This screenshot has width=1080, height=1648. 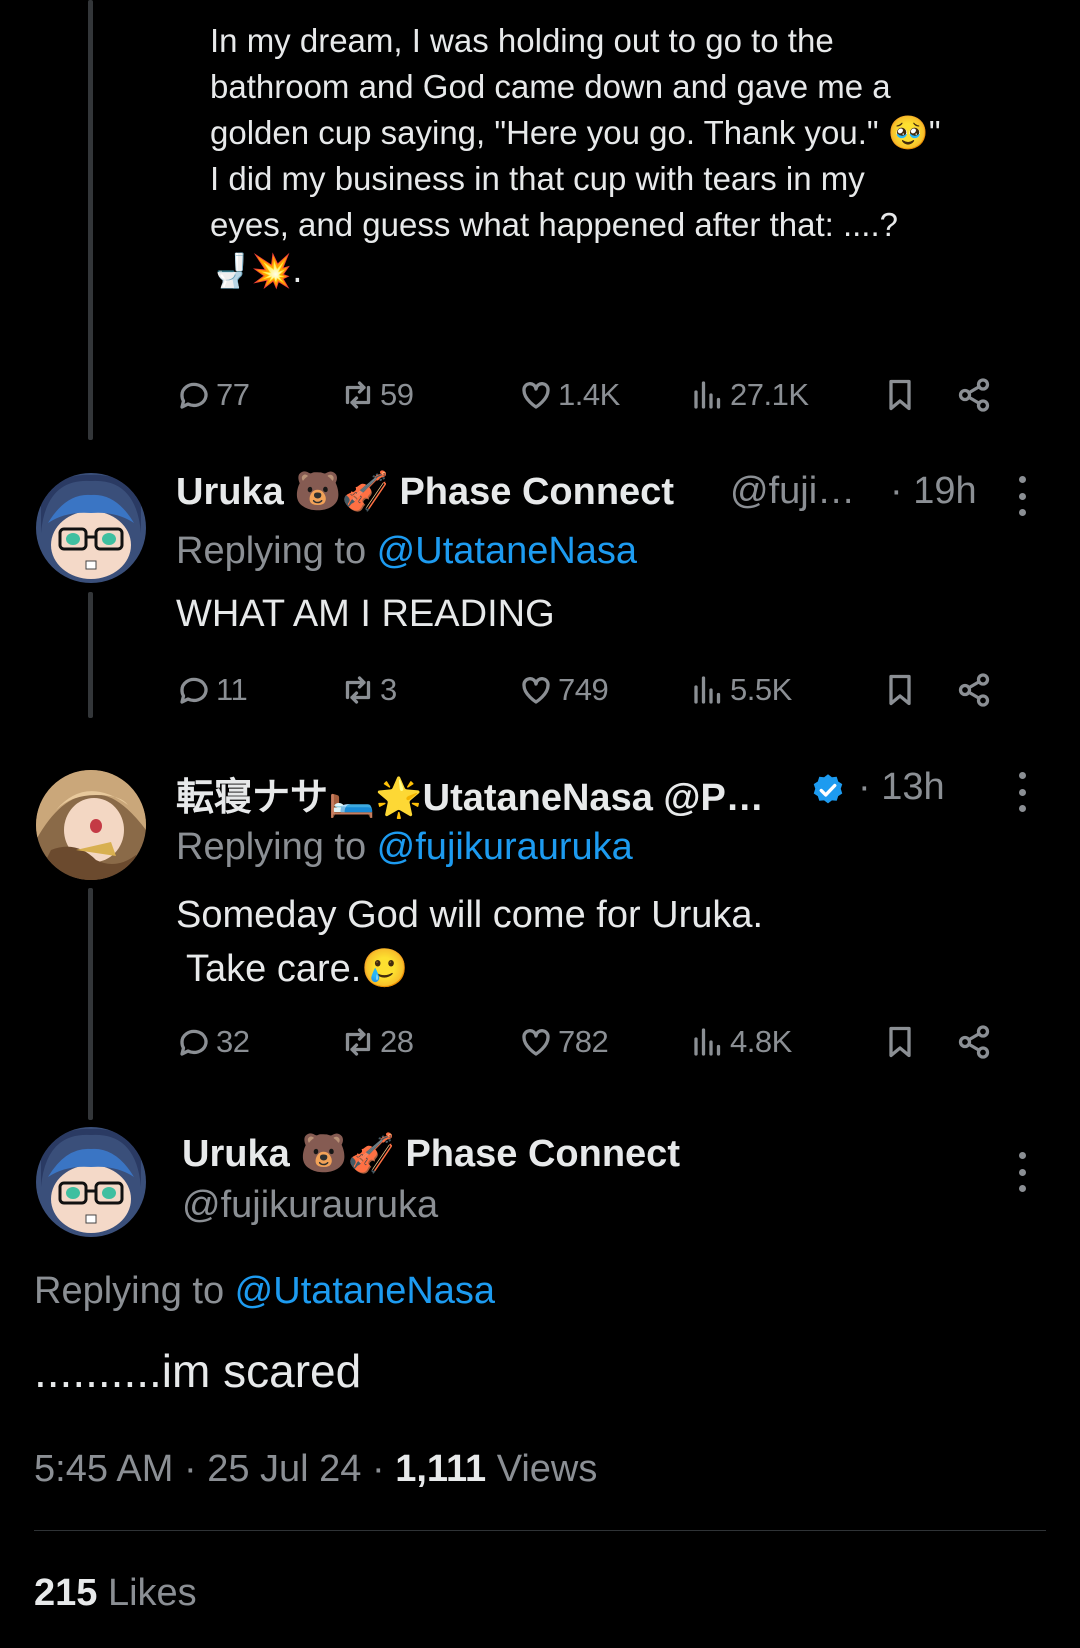 I want to click on parent-tweet-line: bathroom and God came down and gave me a, so click(x=550, y=86).